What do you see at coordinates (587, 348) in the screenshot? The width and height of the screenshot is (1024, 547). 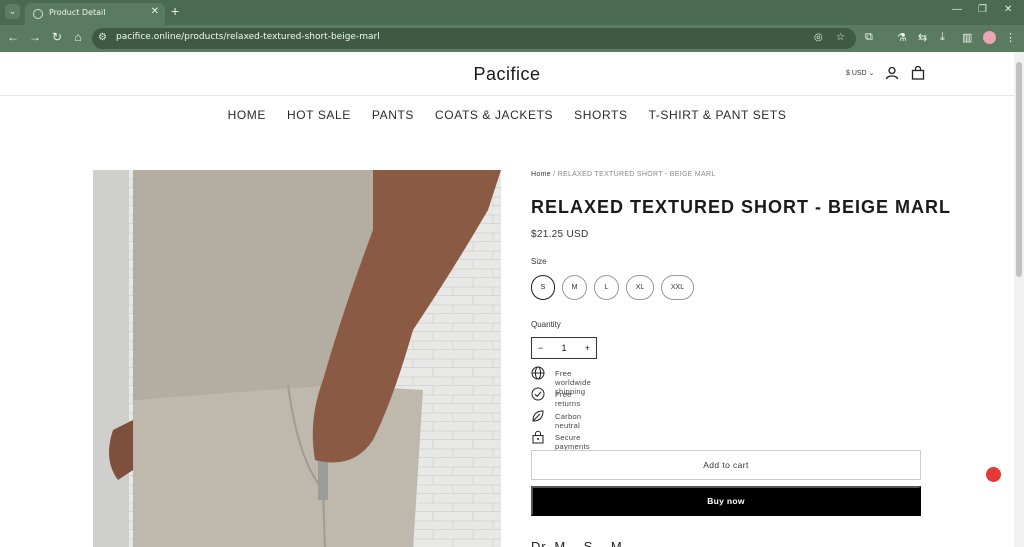 I see `quantity-increase-button: +` at bounding box center [587, 348].